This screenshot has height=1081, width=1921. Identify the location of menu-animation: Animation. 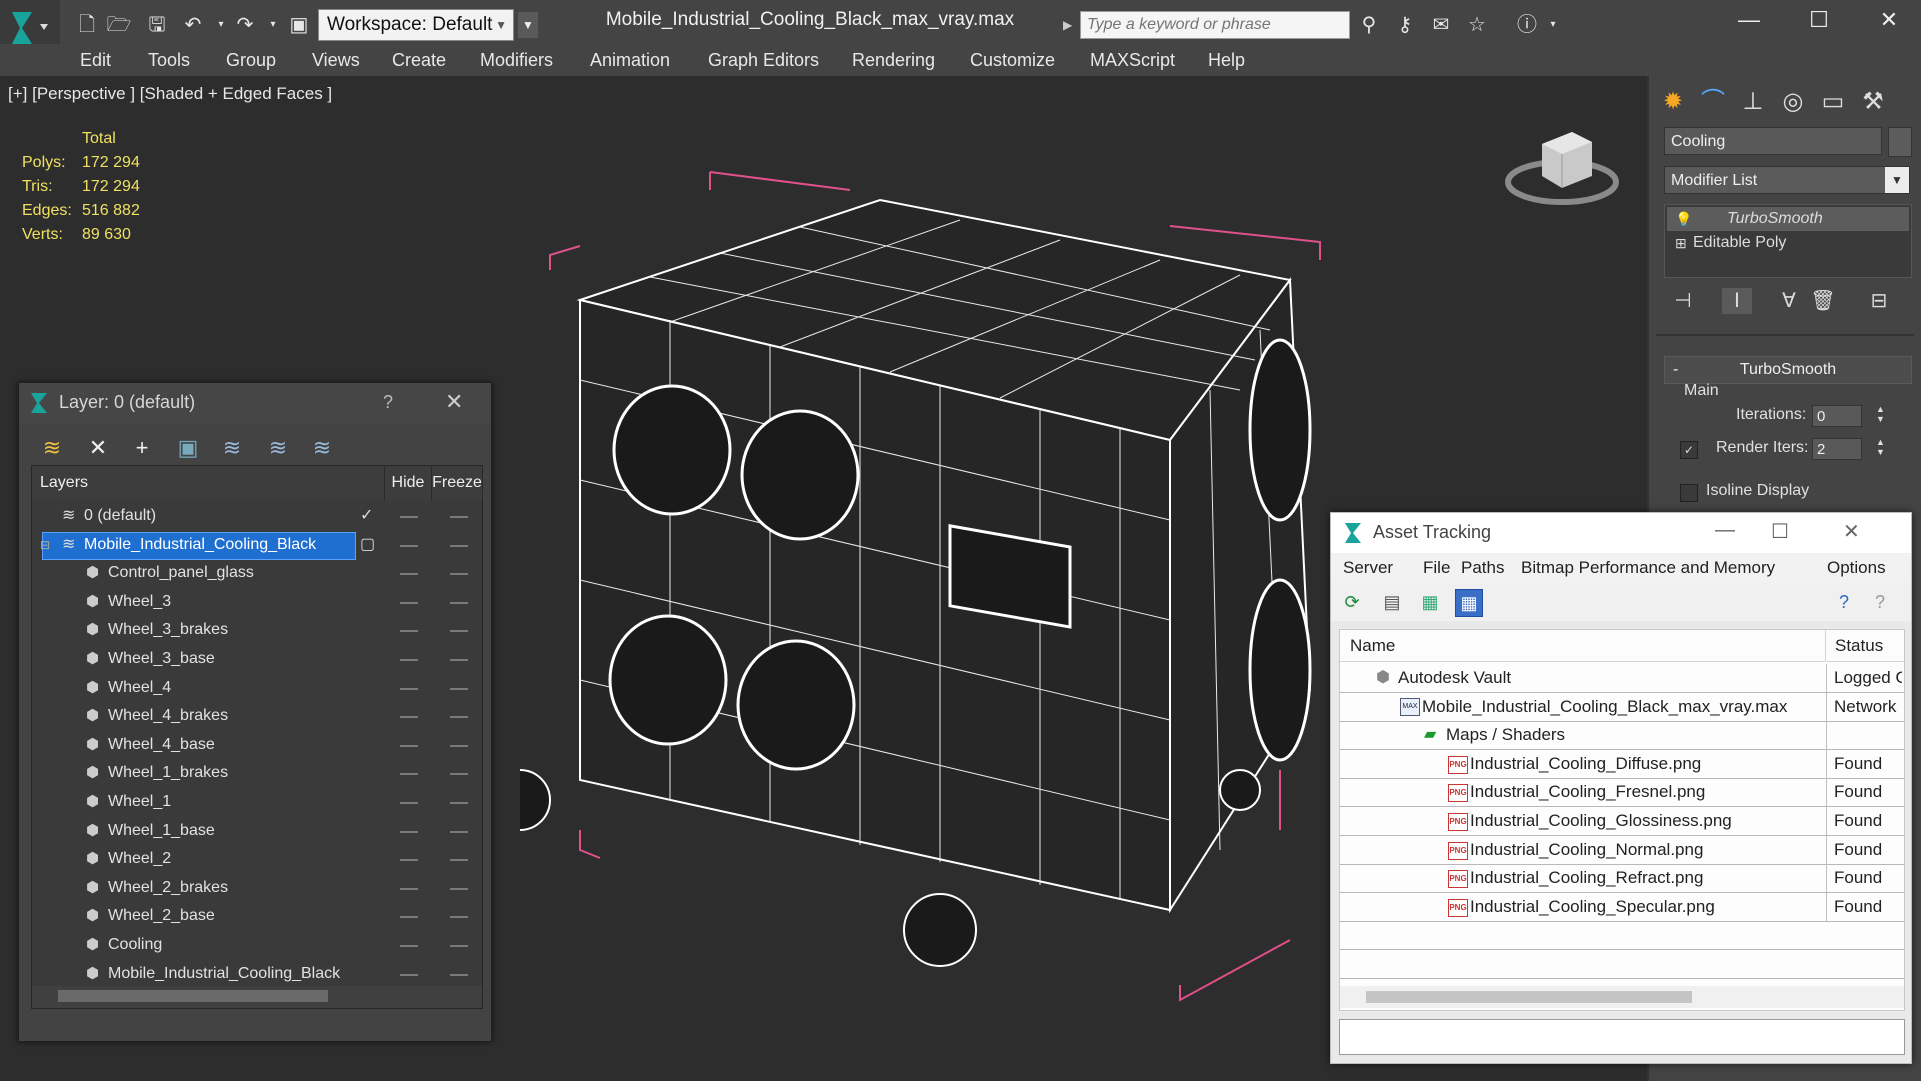
(630, 60).